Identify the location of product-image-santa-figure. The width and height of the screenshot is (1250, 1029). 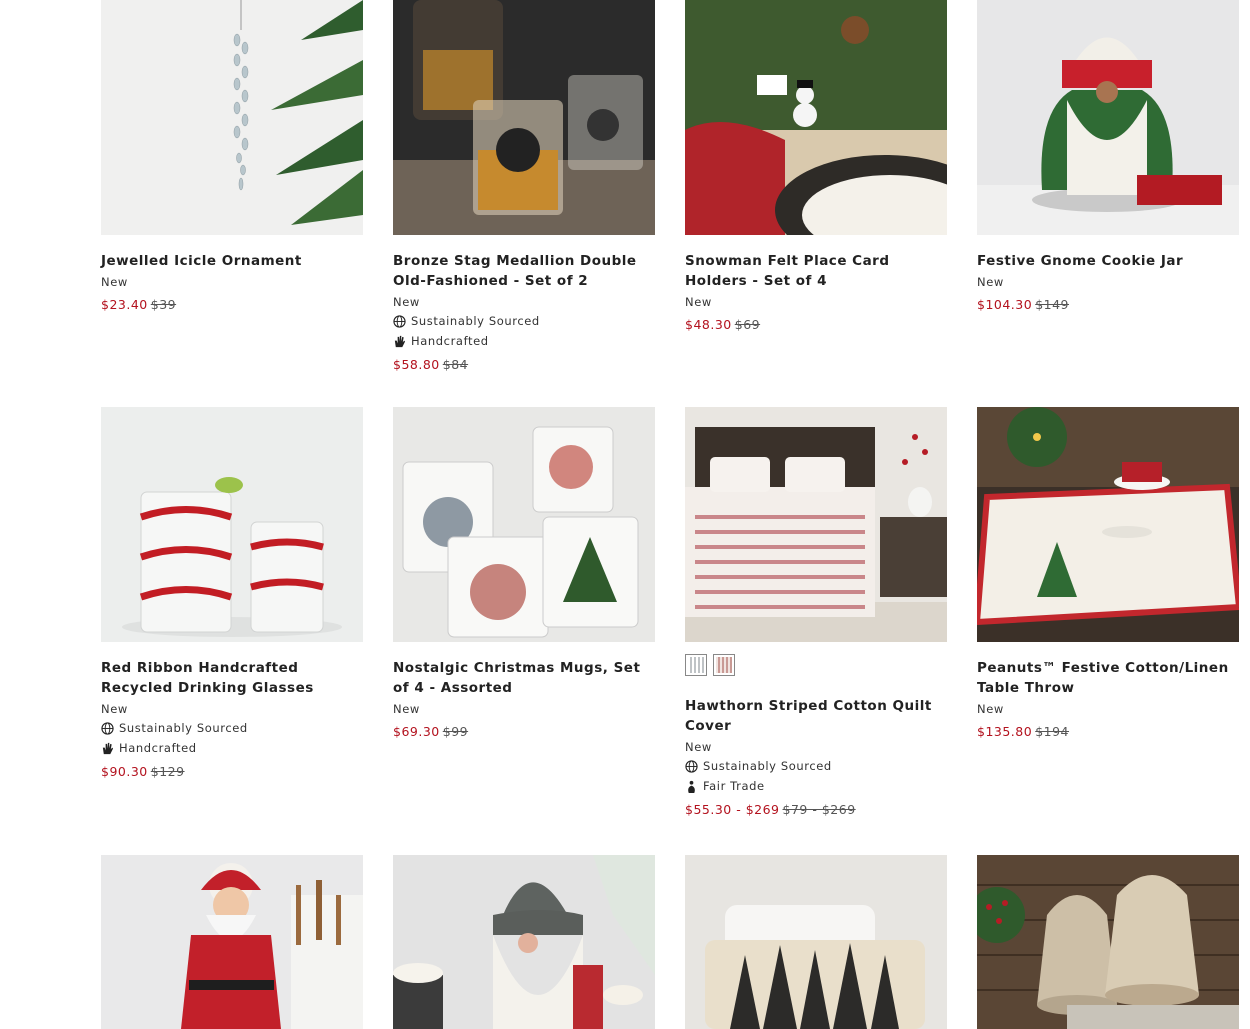
(232, 942).